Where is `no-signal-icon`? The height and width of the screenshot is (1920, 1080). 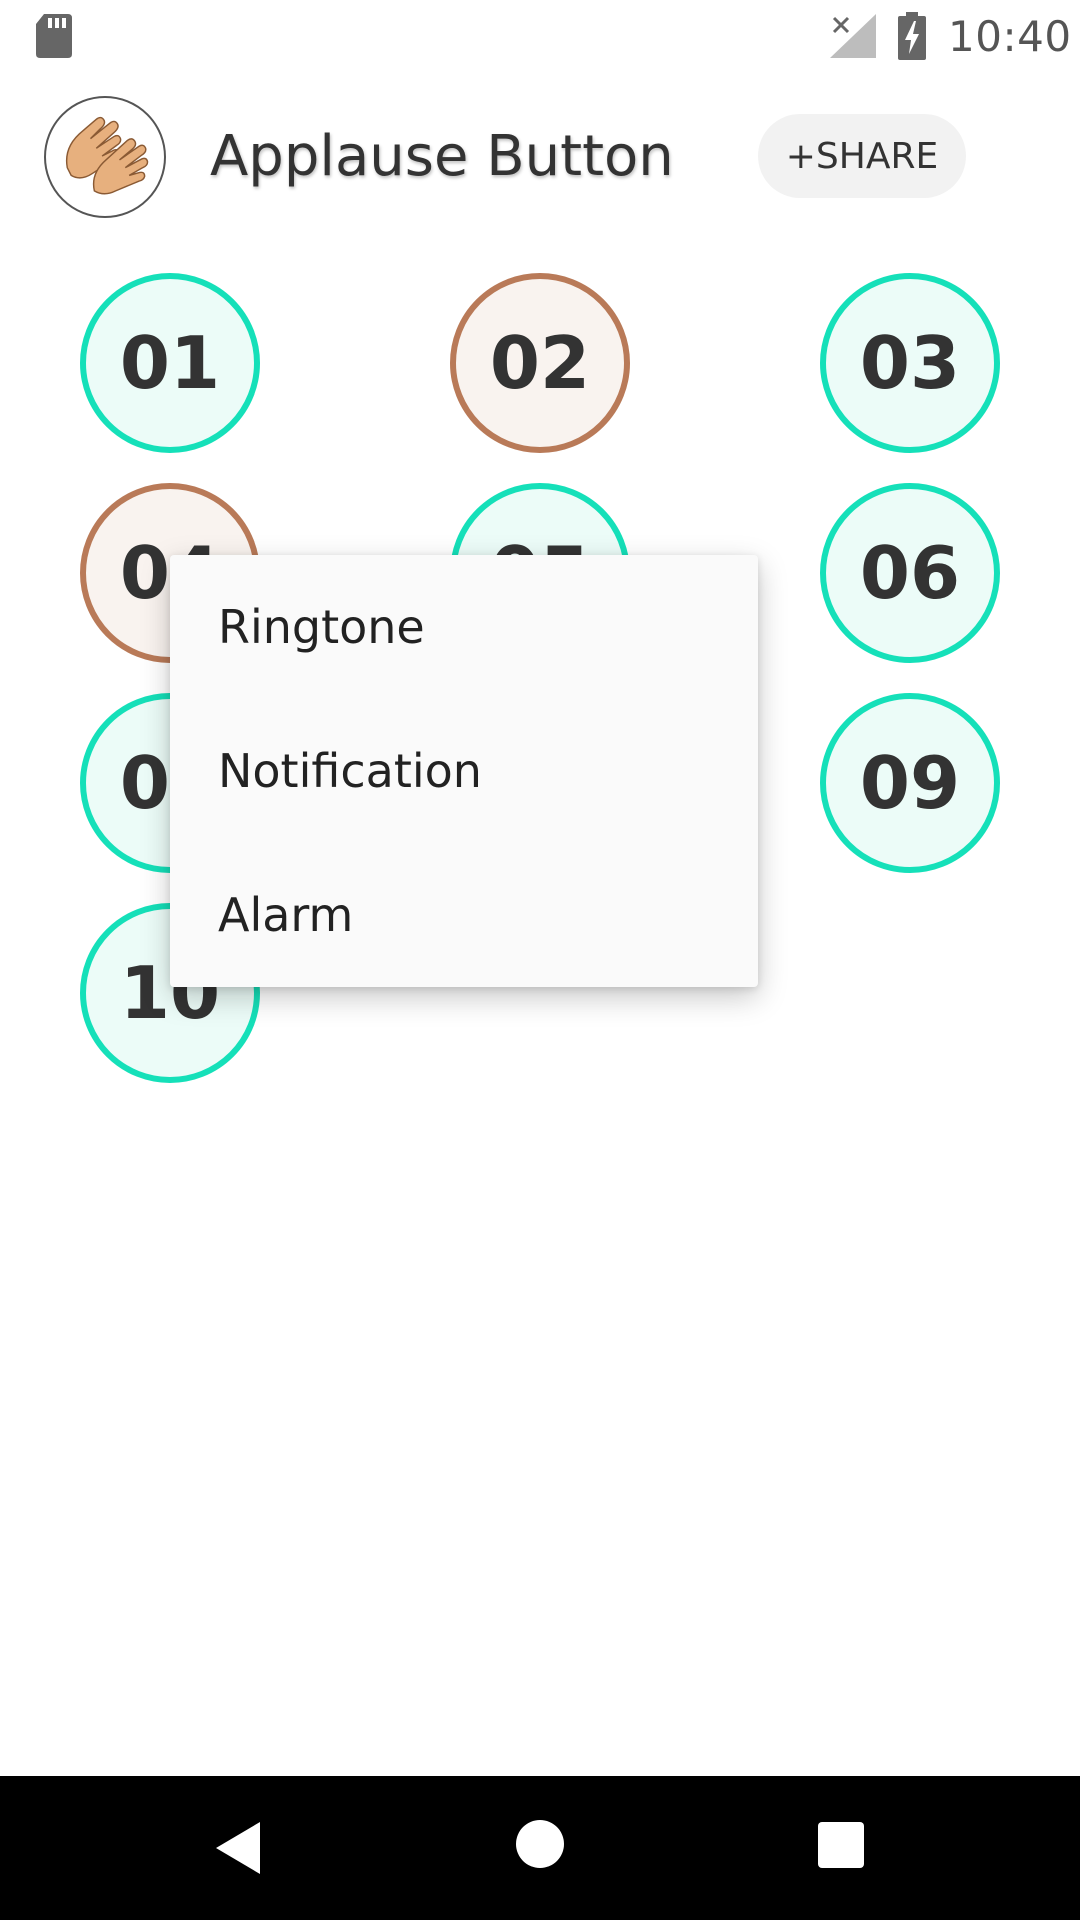 no-signal-icon is located at coordinates (853, 36).